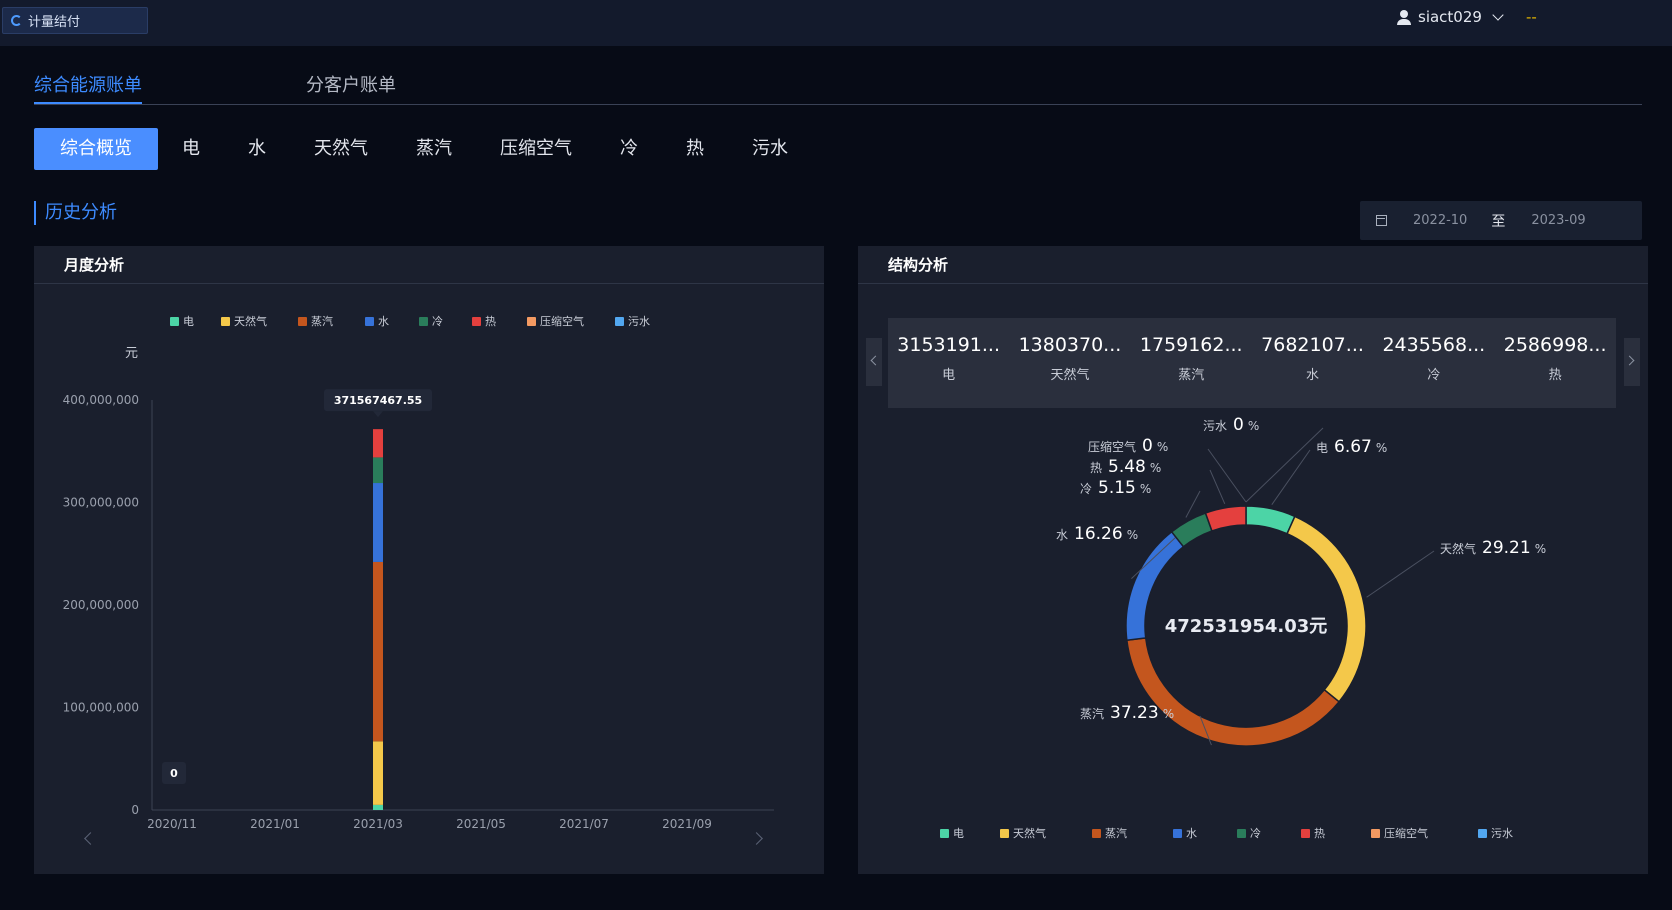 The height and width of the screenshot is (910, 1672). Describe the element at coordinates (629, 149) in the screenshot. I see `subtab-cooling: 冷` at that location.